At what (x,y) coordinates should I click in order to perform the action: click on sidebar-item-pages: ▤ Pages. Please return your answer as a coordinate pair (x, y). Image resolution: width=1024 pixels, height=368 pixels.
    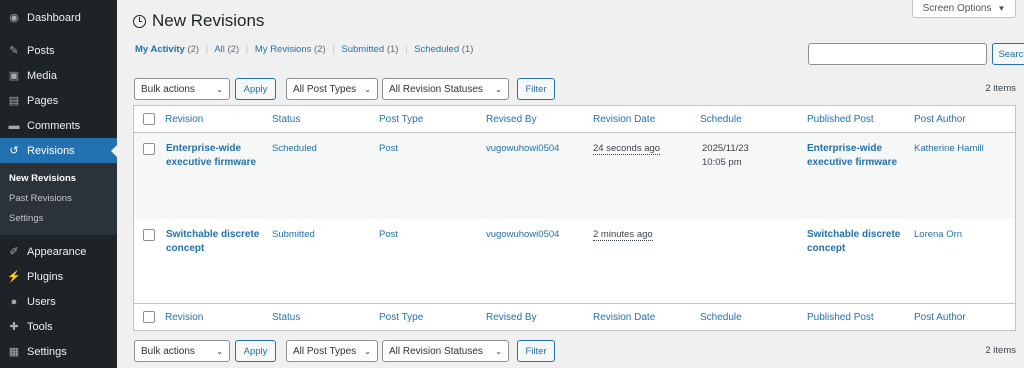
    Looking at the image, I should click on (58, 100).